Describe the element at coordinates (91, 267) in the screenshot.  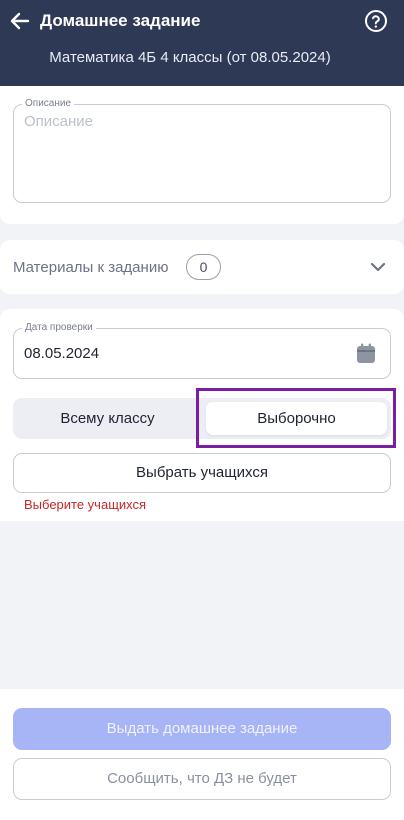
I see `materials-label: Материалы к заданию` at that location.